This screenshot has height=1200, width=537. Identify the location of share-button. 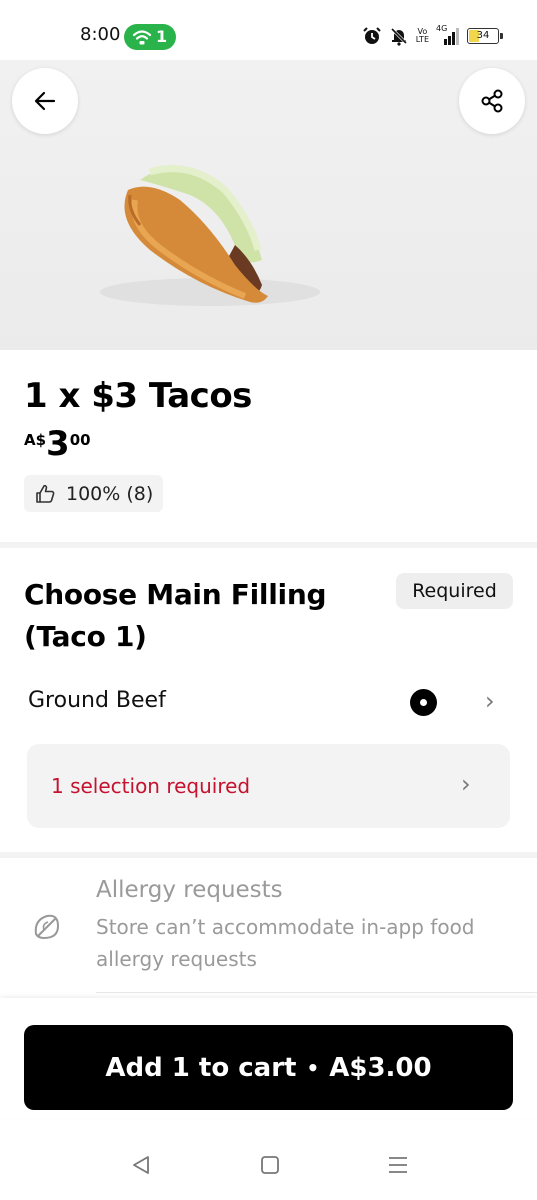
(492, 101).